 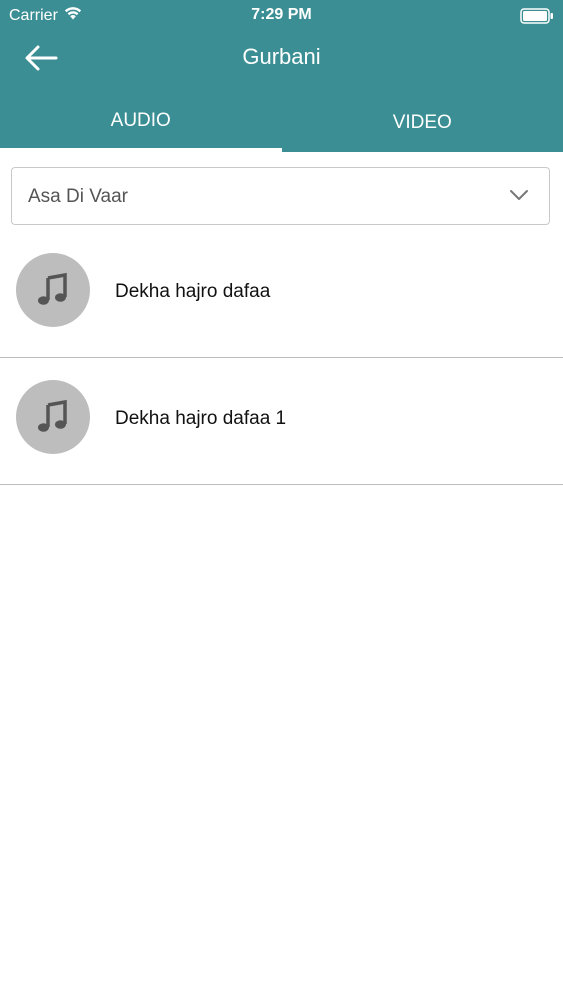 I want to click on navigation-bar: Gurbani, so click(x=281, y=60).